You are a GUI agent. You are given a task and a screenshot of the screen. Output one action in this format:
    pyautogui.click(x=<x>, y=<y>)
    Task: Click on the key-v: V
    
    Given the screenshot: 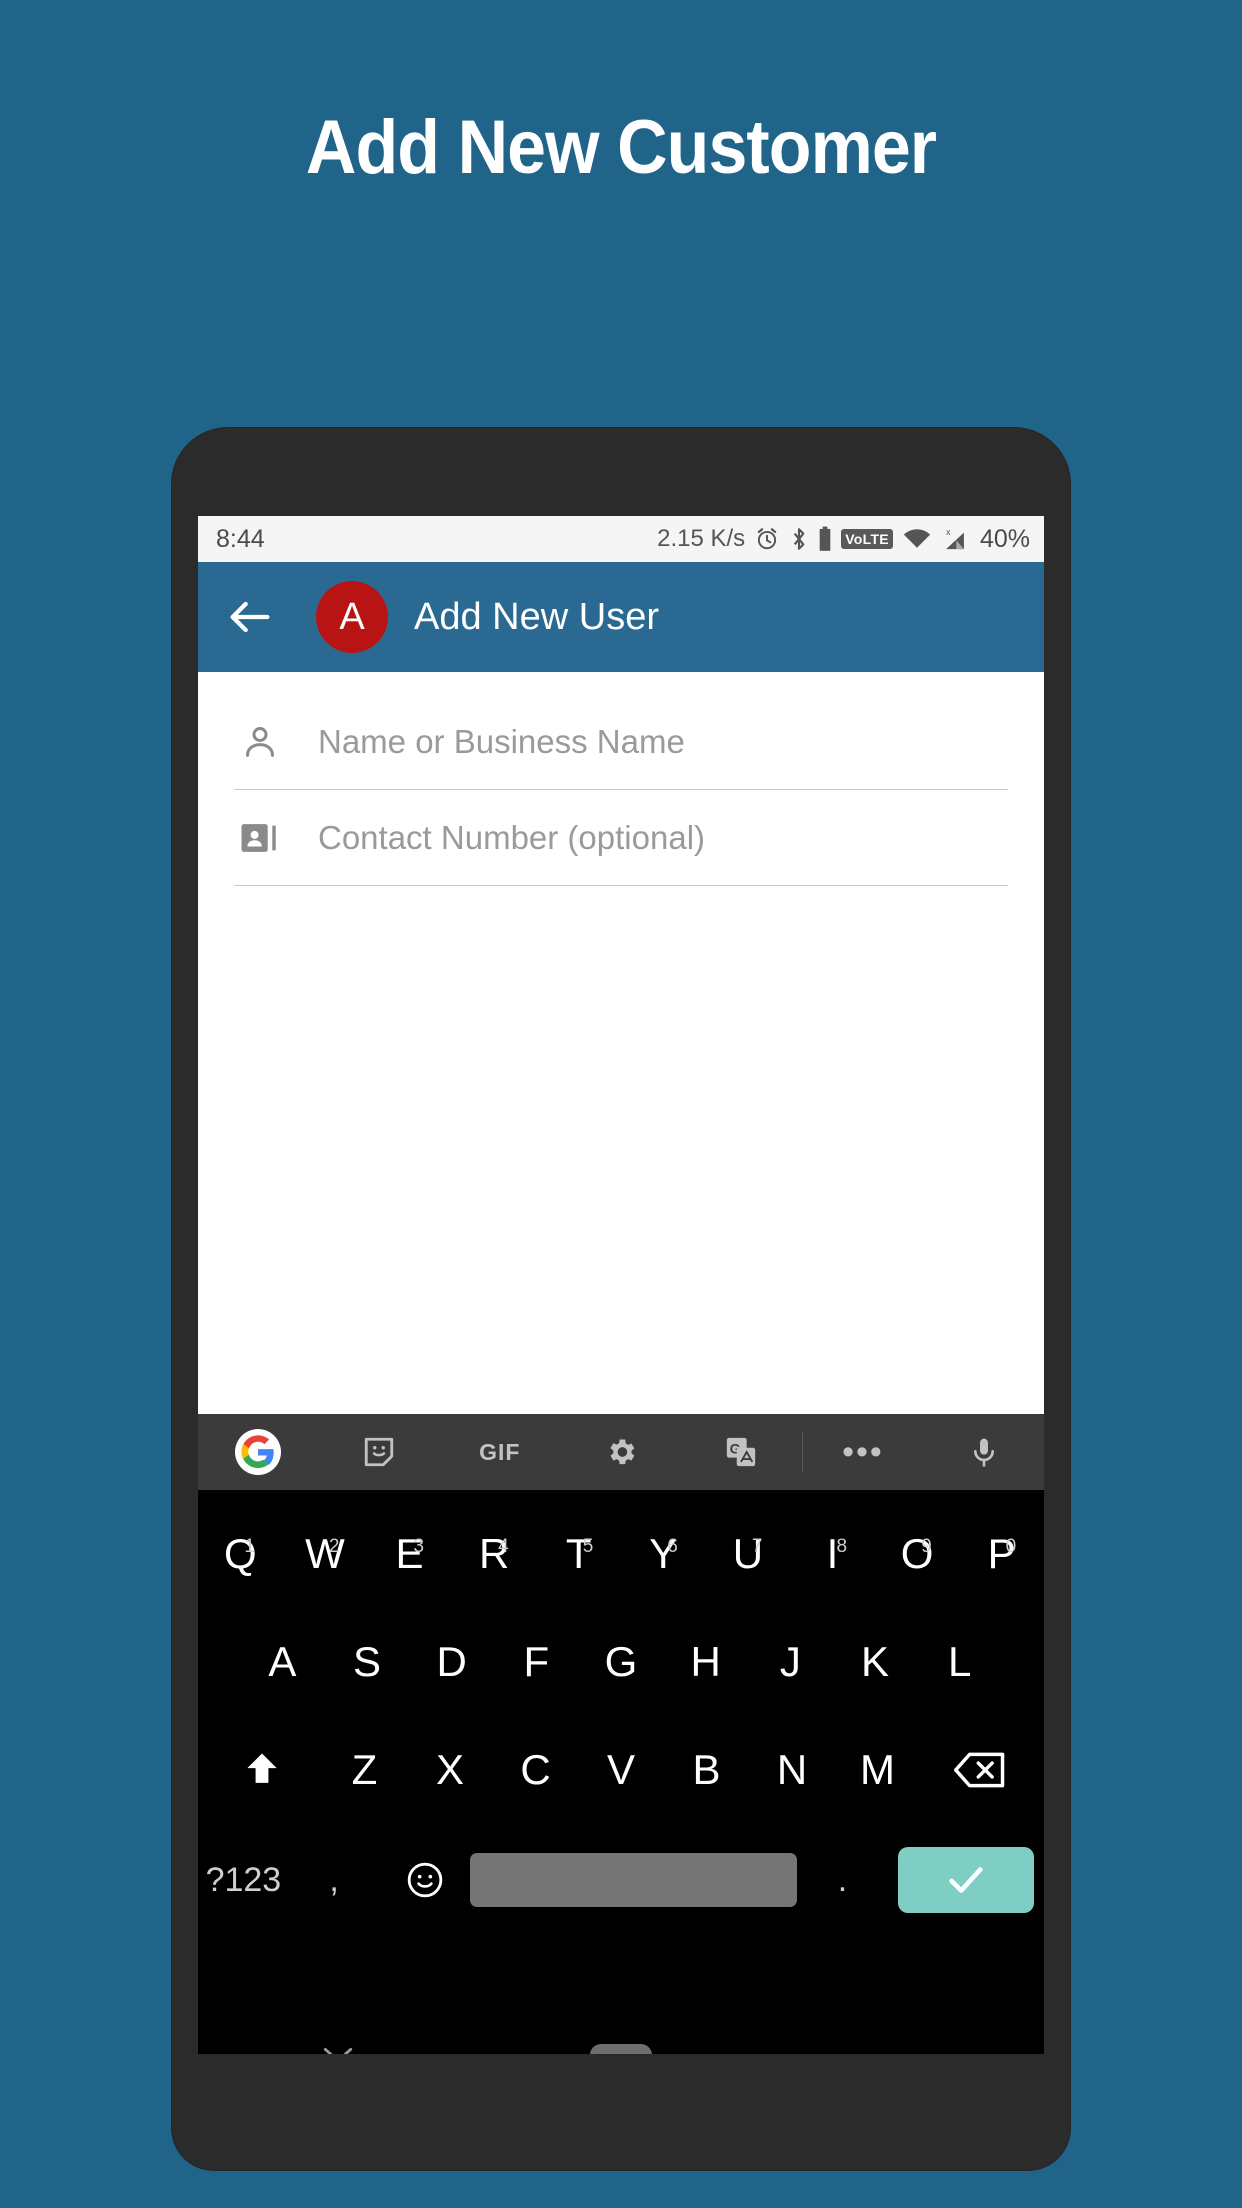 What is the action you would take?
    pyautogui.click(x=621, y=1770)
    